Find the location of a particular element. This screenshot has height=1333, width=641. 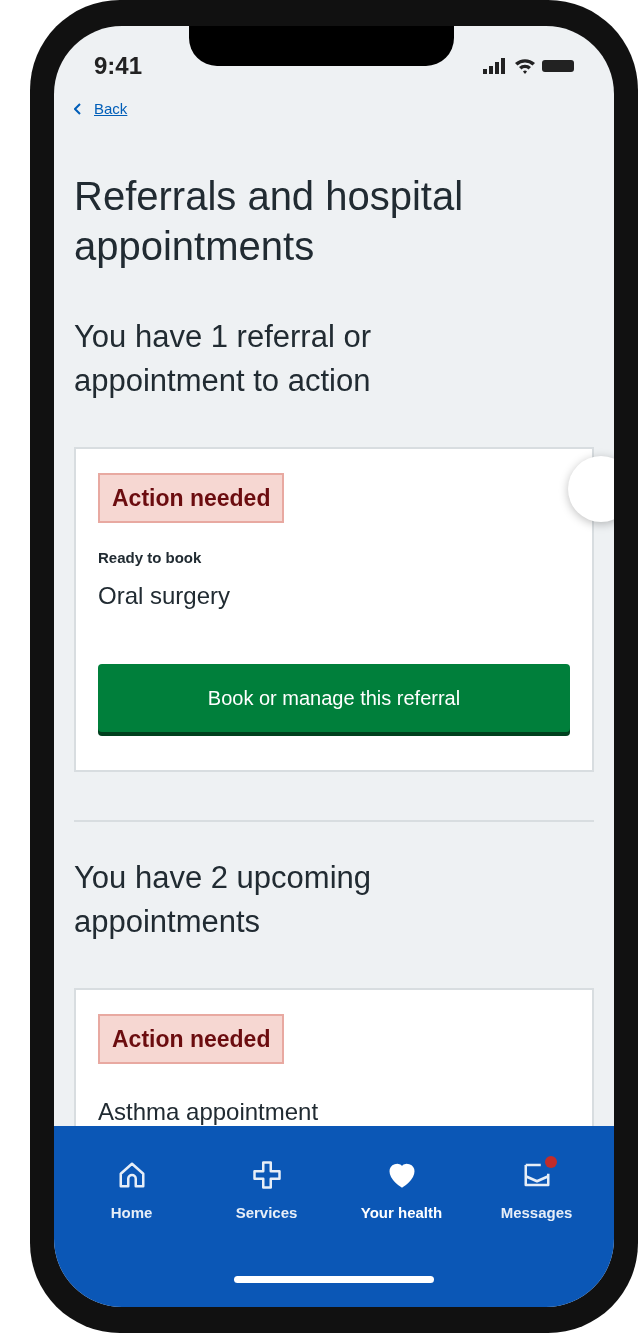

section-heading: You have 2 upcoming appointments is located at coordinates (223, 899).